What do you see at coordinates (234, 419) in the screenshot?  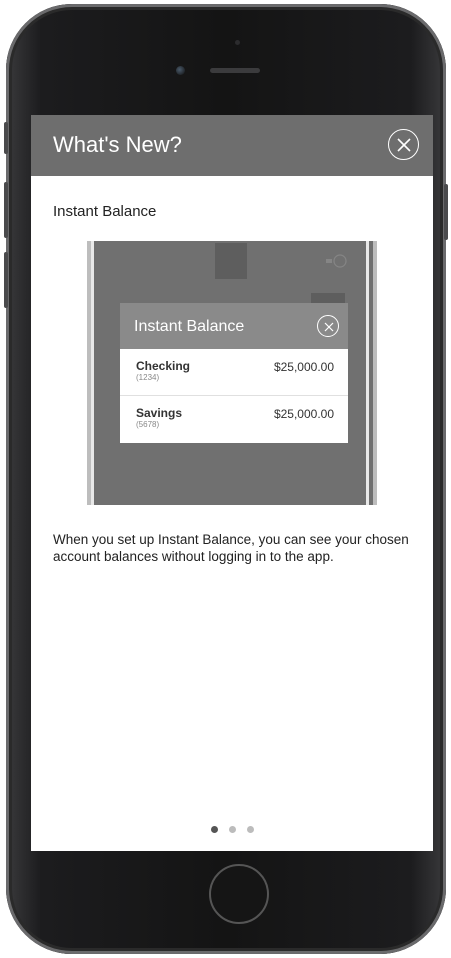 I see `account-row-savings: Savings (5678) $25,000.00` at bounding box center [234, 419].